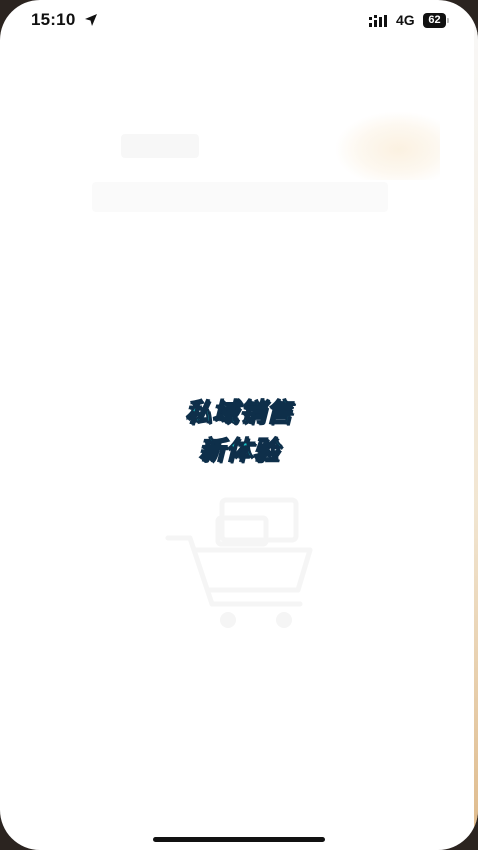 The height and width of the screenshot is (850, 478). What do you see at coordinates (239, 562) in the screenshot?
I see `faded-shopping-cart-illustration` at bounding box center [239, 562].